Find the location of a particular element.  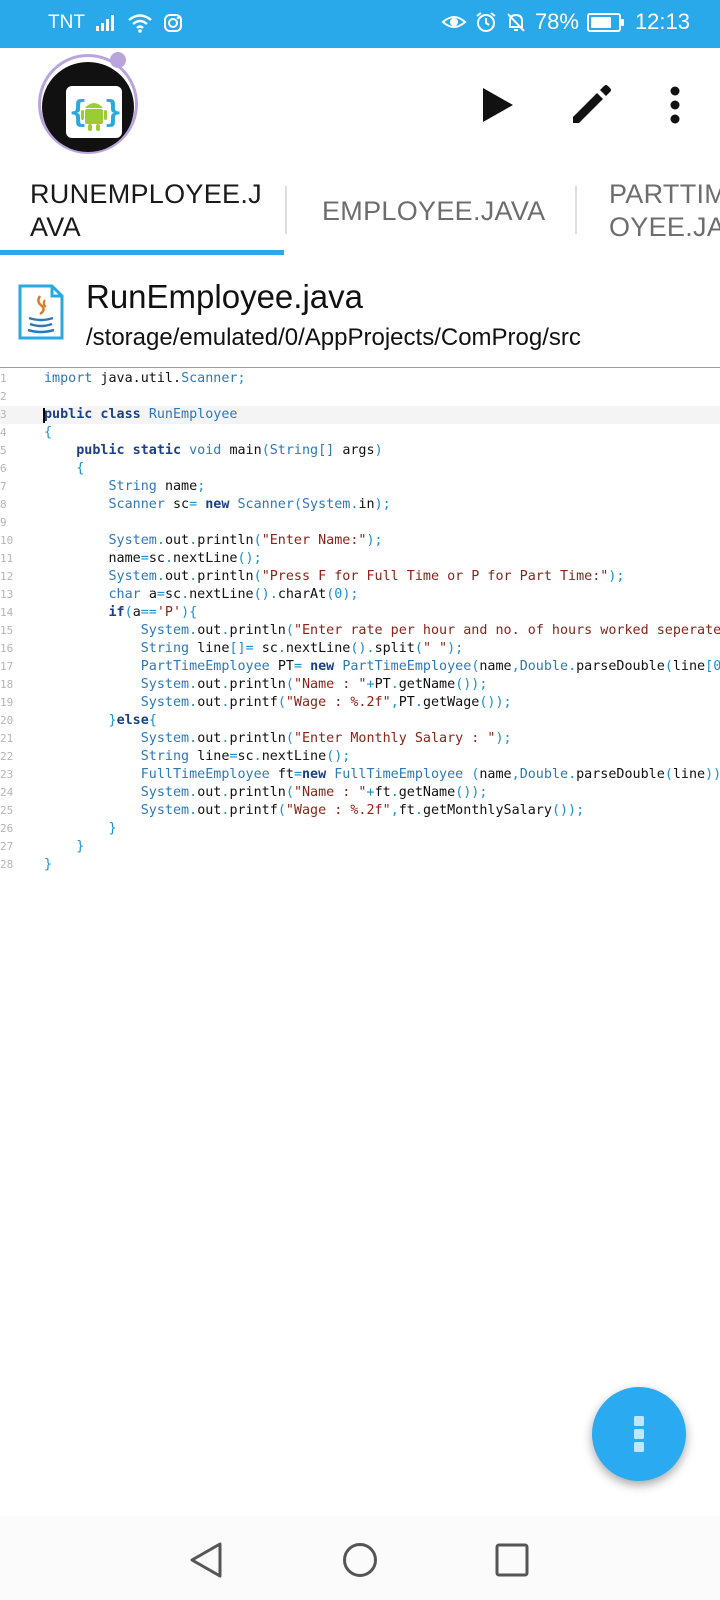

line-number: 26 is located at coordinates (7, 828).